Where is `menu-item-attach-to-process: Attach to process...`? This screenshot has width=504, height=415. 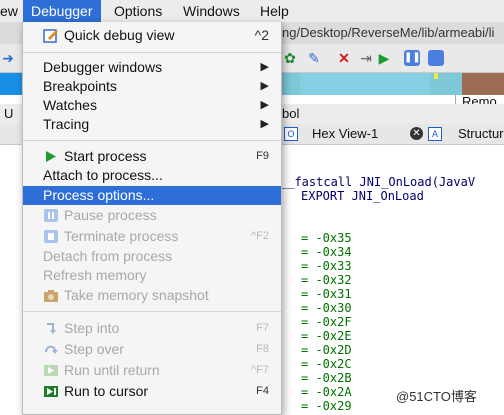 menu-item-attach-to-process: Attach to process... is located at coordinates (152, 175).